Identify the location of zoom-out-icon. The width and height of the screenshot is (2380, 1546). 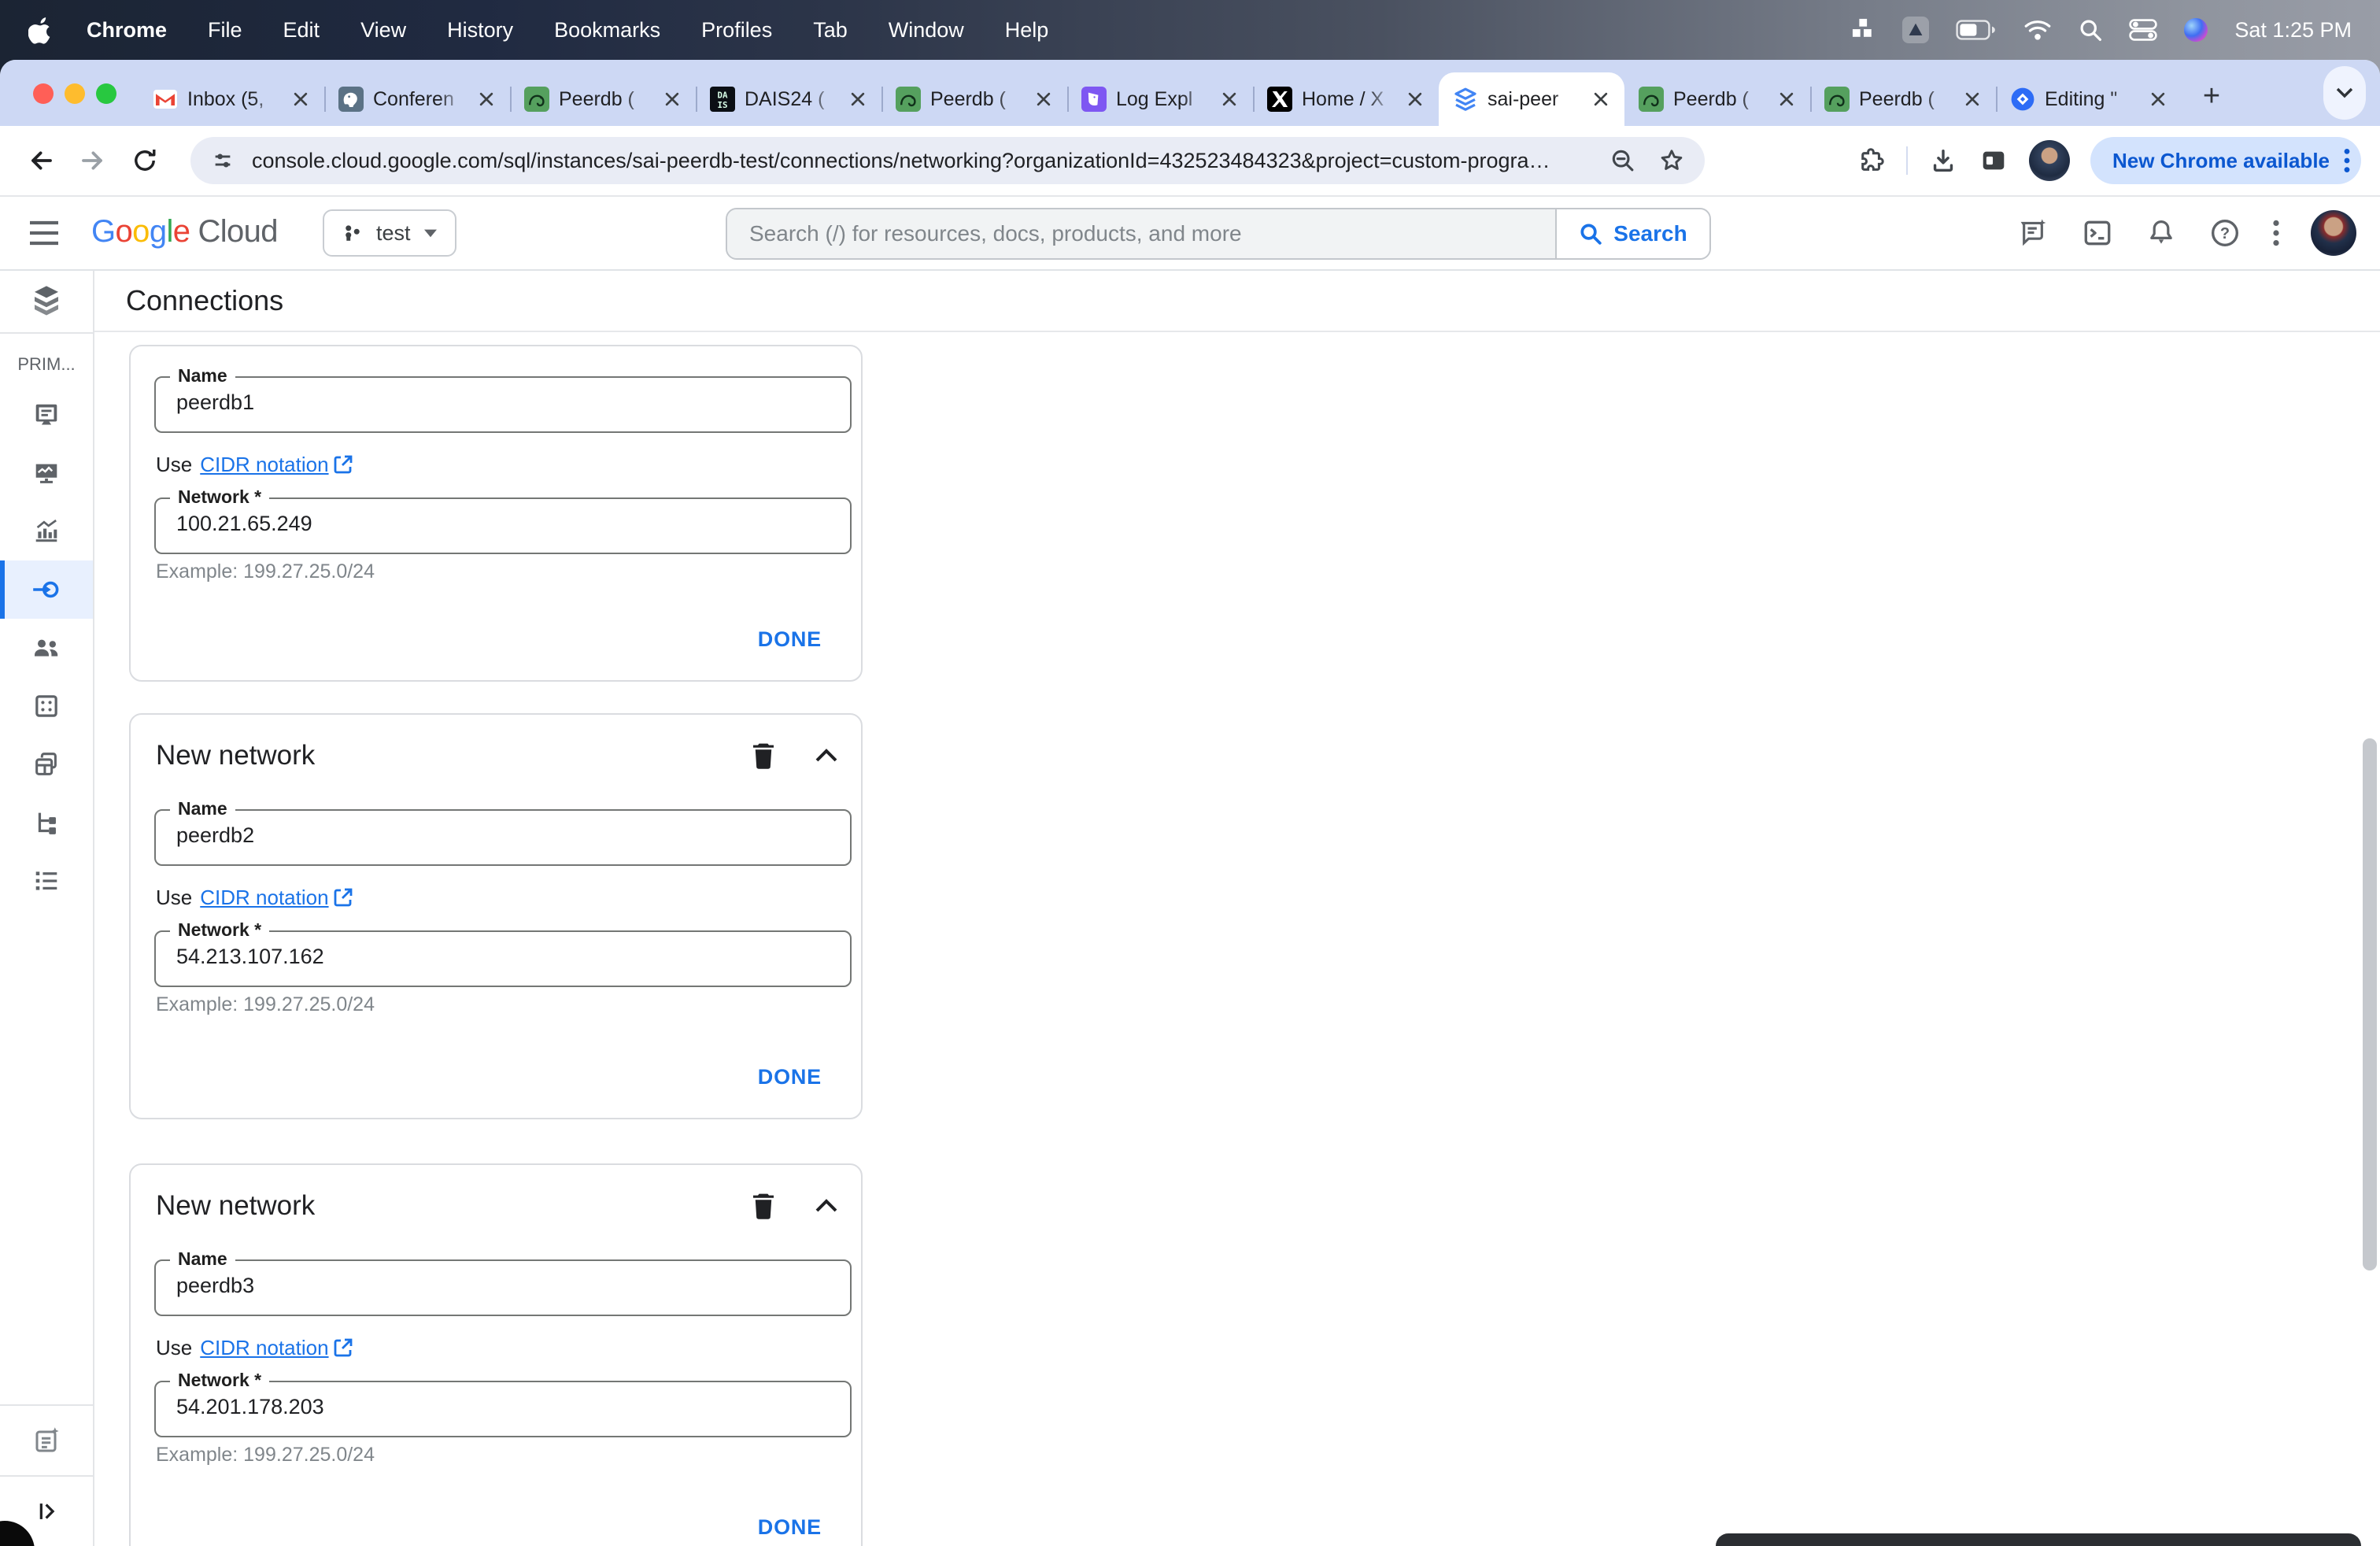
(1623, 160).